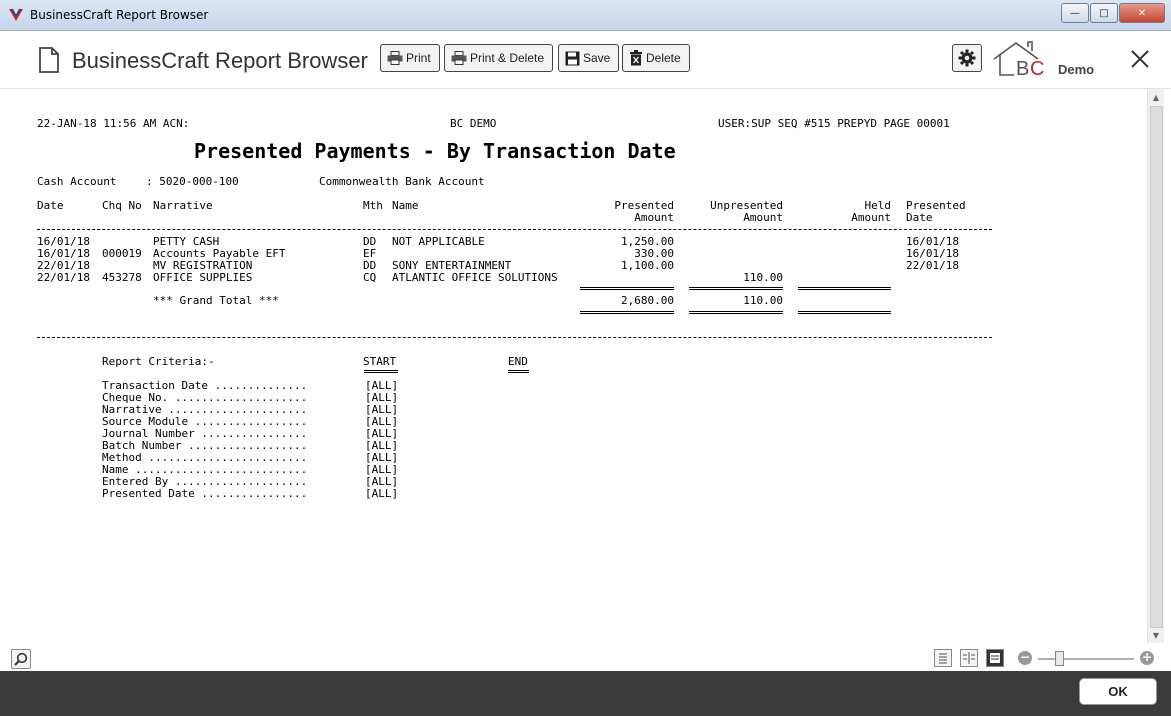 The width and height of the screenshot is (1171, 716). What do you see at coordinates (1118, 691) in the screenshot?
I see `ok-button: OK` at bounding box center [1118, 691].